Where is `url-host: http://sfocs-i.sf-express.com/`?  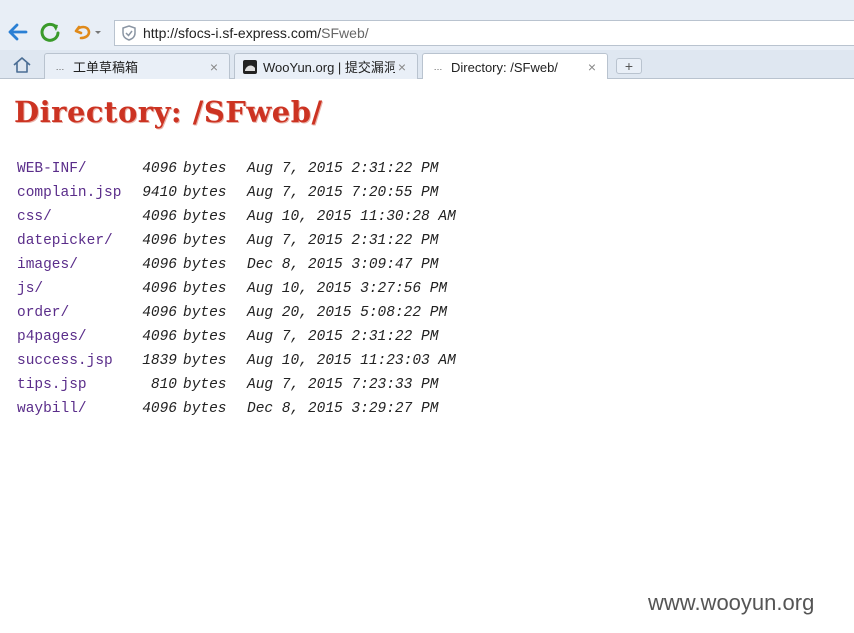 url-host: http://sfocs-i.sf-express.com/ is located at coordinates (232, 33).